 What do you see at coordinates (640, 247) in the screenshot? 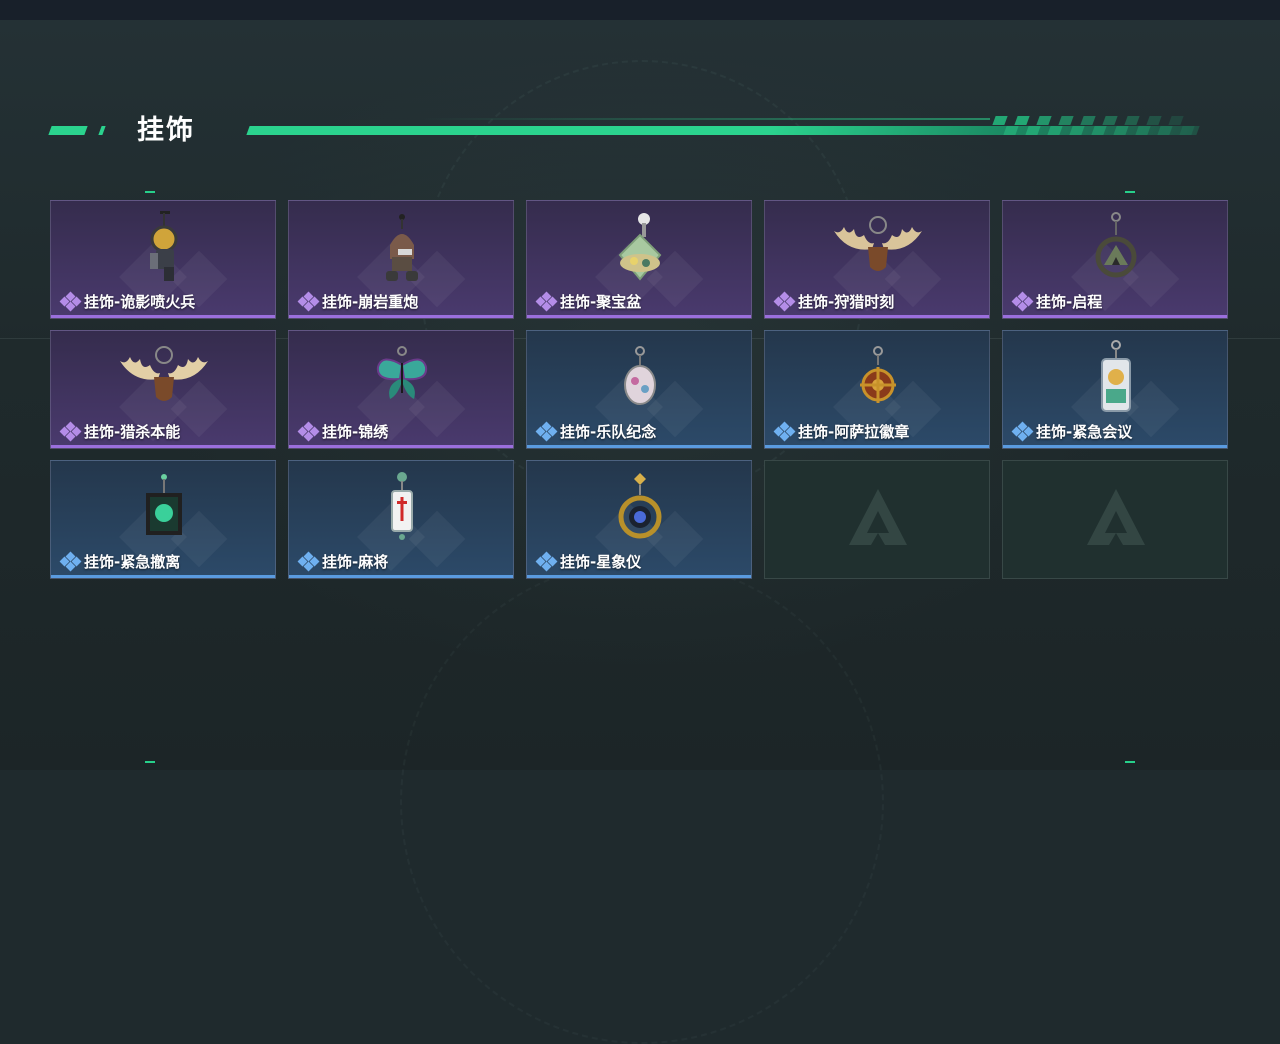
I see `treasure-bowl-charm-icon` at bounding box center [640, 247].